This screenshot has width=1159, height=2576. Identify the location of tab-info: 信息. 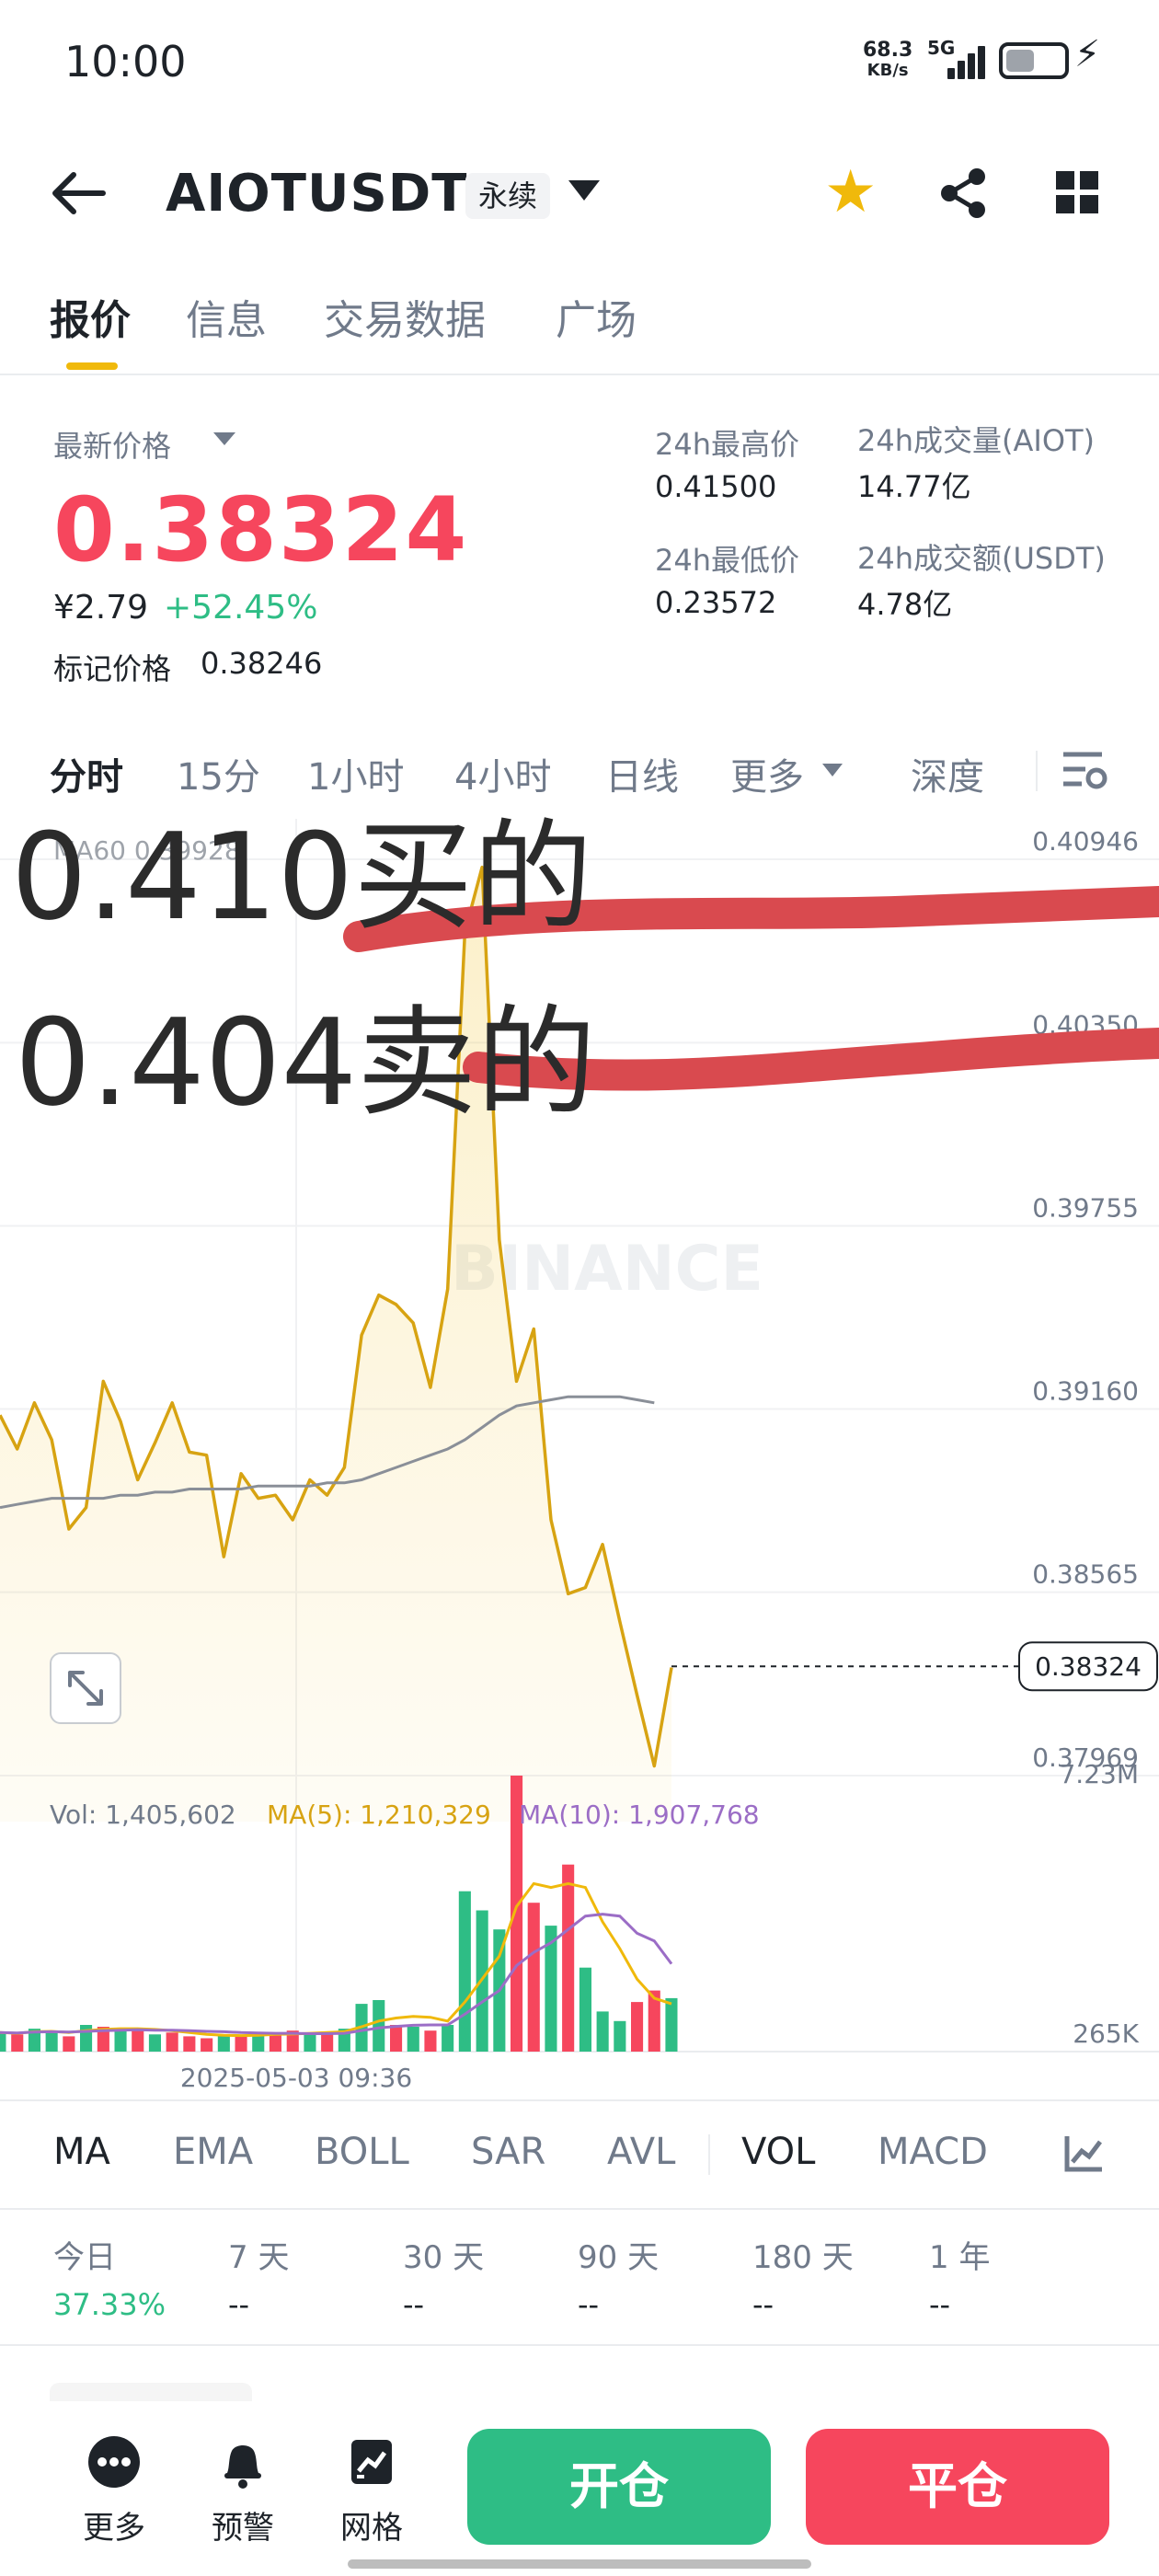
(226, 316).